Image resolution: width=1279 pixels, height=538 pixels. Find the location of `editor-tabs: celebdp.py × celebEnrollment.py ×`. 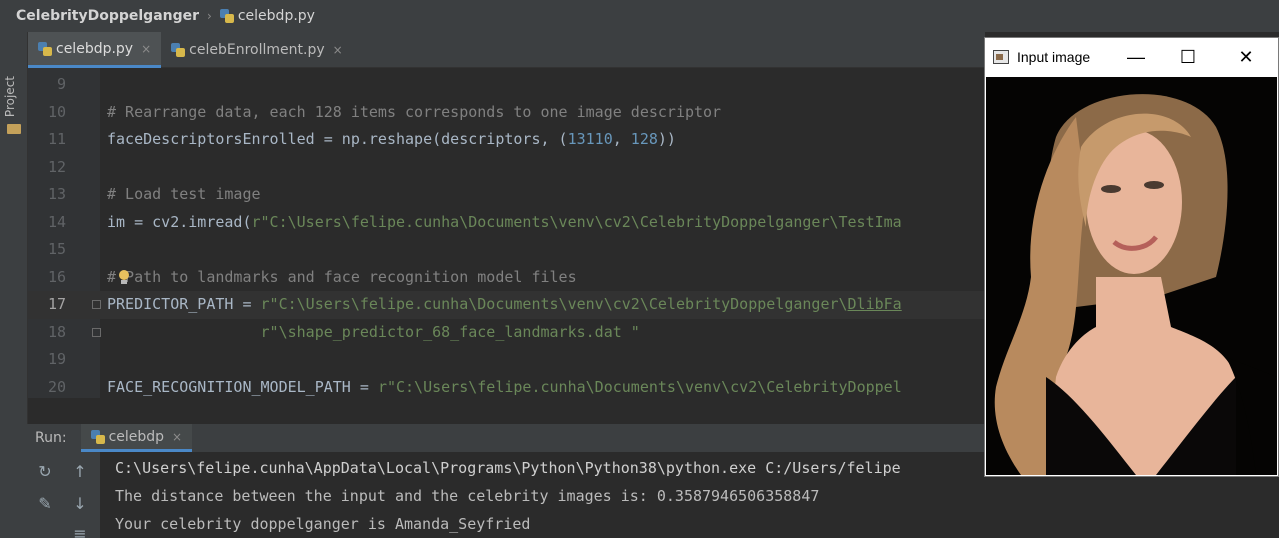

editor-tabs: celebdp.py × celebEnrollment.py × is located at coordinates (506, 50).